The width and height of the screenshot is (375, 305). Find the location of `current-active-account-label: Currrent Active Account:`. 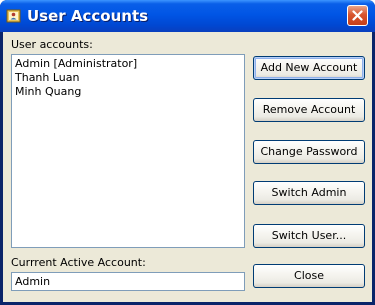

current-active-account-label: Currrent Active Account: is located at coordinates (78, 262).